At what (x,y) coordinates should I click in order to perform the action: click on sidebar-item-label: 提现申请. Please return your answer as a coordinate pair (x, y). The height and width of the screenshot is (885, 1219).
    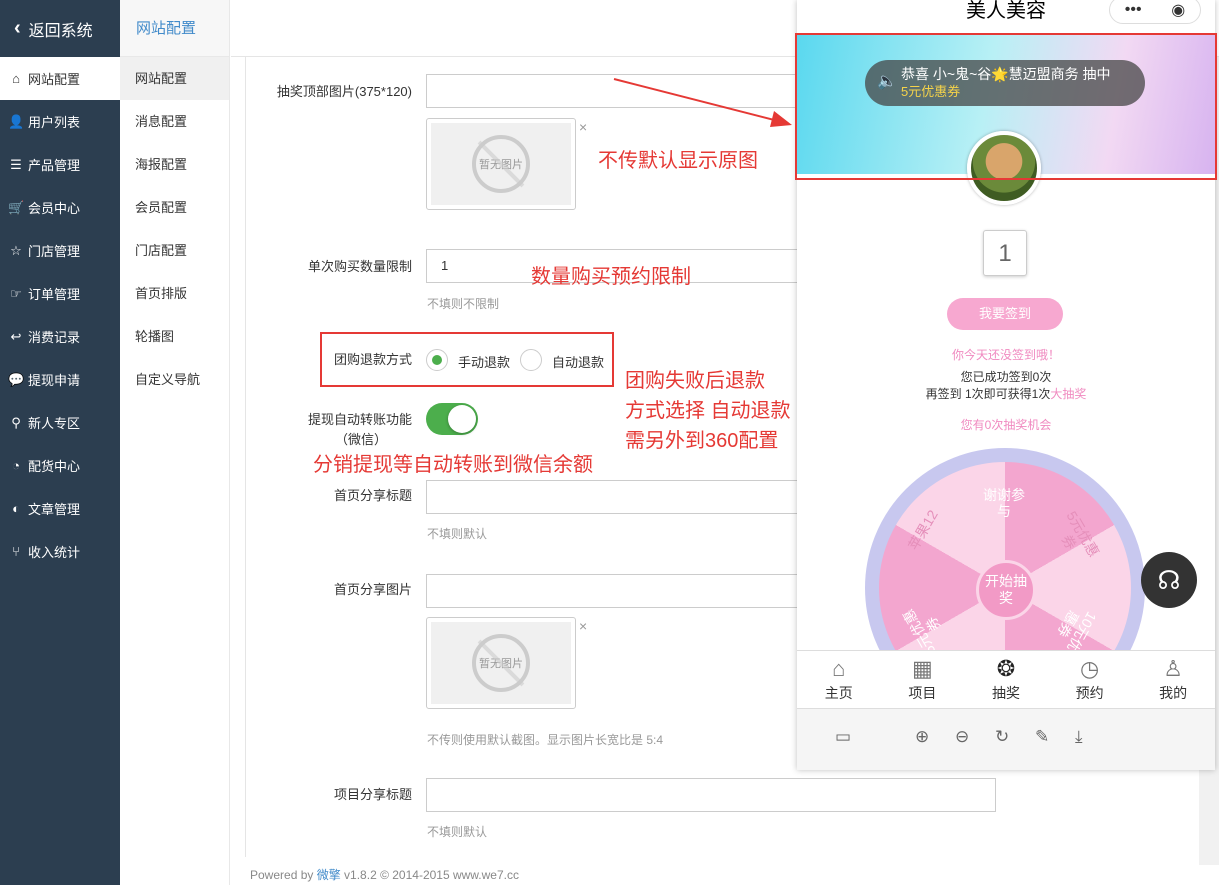
    Looking at the image, I should click on (54, 380).